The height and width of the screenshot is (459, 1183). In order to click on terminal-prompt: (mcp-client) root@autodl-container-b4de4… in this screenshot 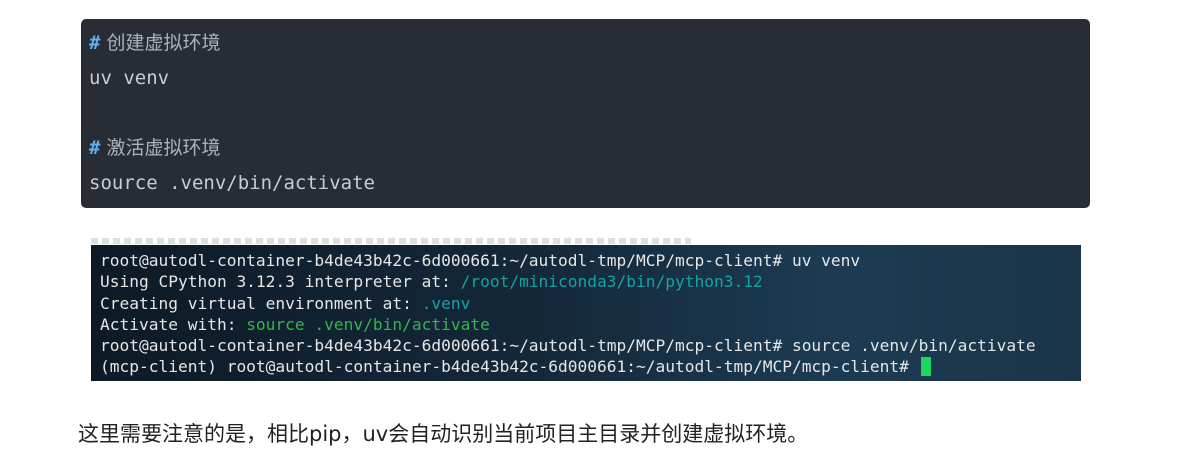, I will do `click(509, 367)`.